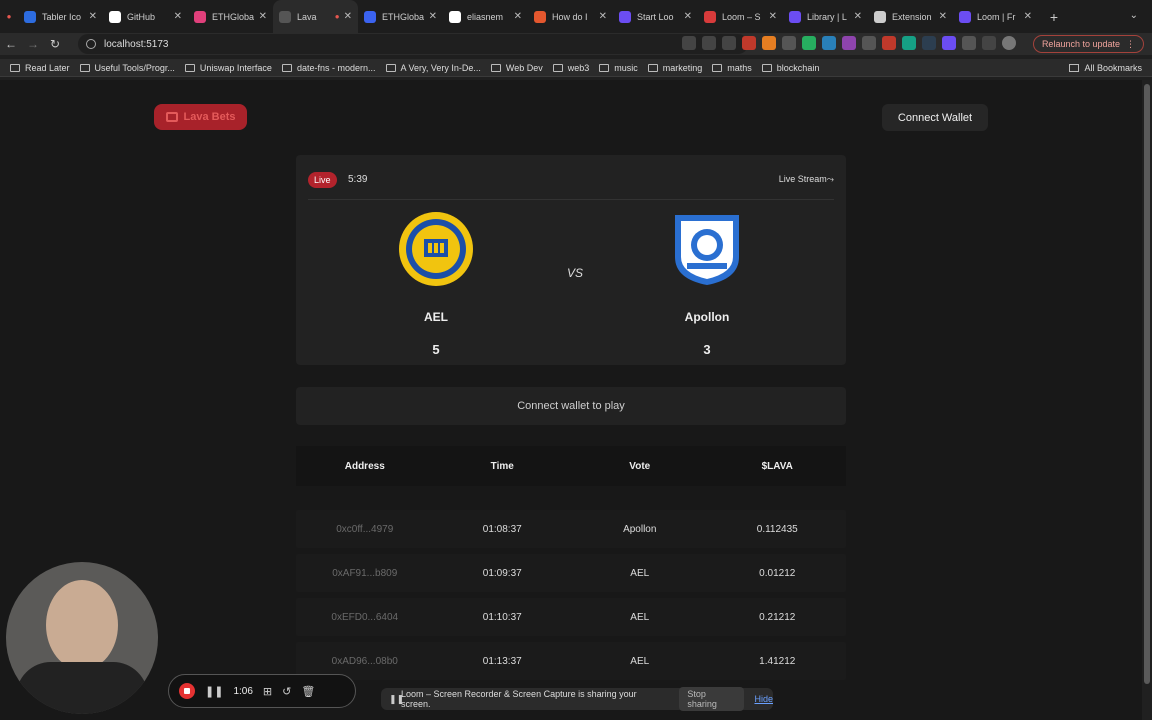  Describe the element at coordinates (267, 691) in the screenshot. I see `grid-icon: ⊞` at that location.